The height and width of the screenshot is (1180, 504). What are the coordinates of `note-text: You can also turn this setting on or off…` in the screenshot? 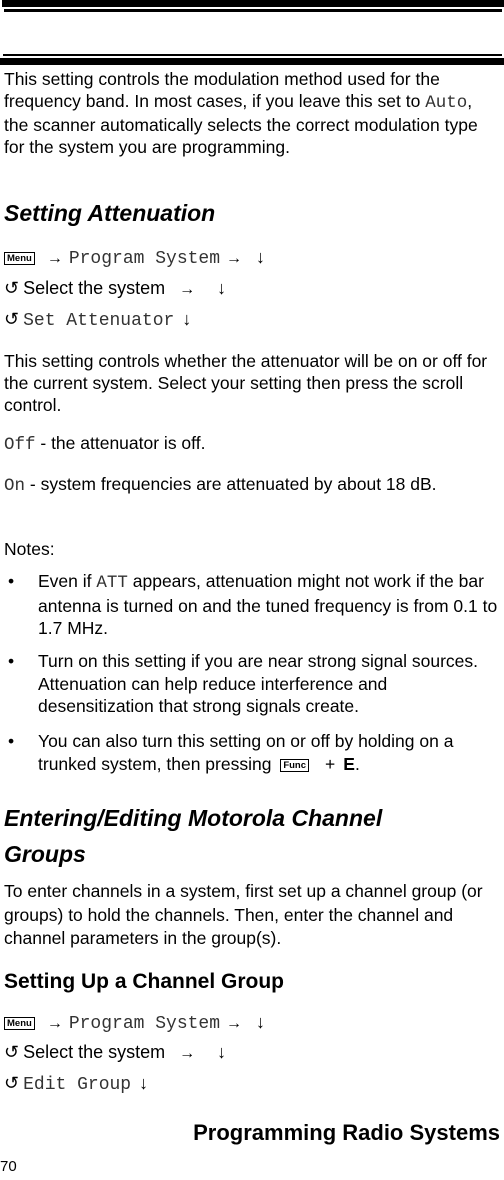 It's located at (269, 752).